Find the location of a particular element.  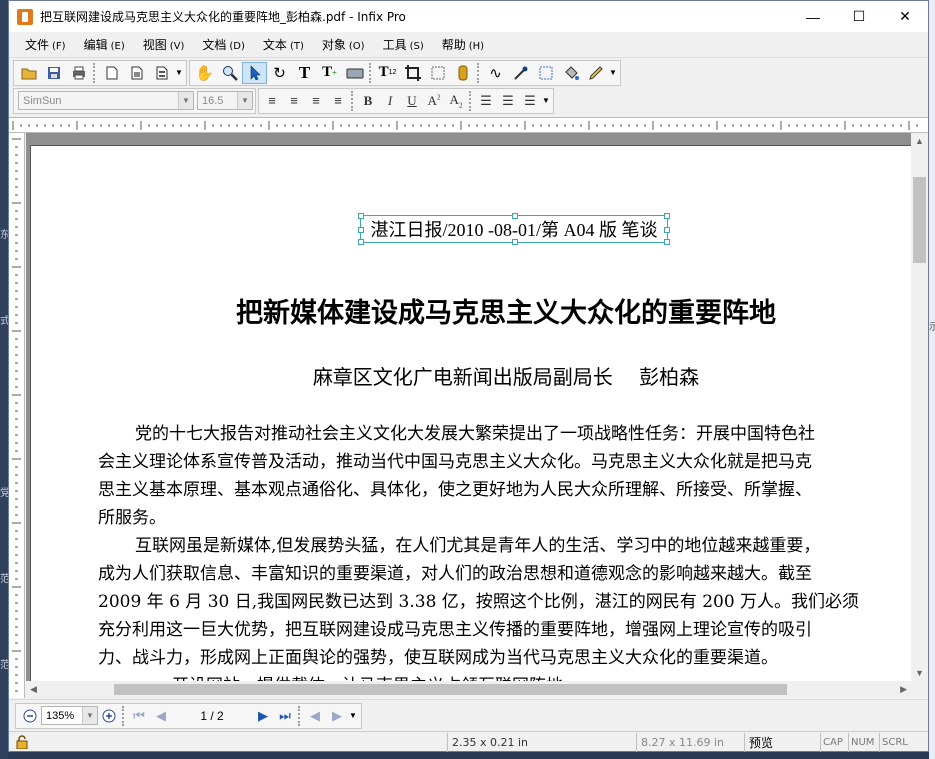

align-justify-icon: ≡ is located at coordinates (338, 101).